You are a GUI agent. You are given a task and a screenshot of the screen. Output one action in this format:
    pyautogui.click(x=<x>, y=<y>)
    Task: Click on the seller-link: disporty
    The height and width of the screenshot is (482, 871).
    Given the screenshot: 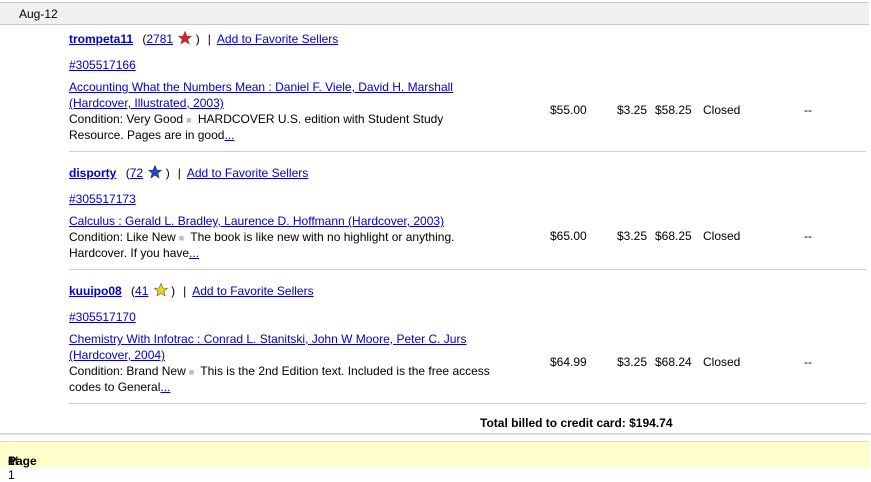 What is the action you would take?
    pyautogui.click(x=92, y=173)
    